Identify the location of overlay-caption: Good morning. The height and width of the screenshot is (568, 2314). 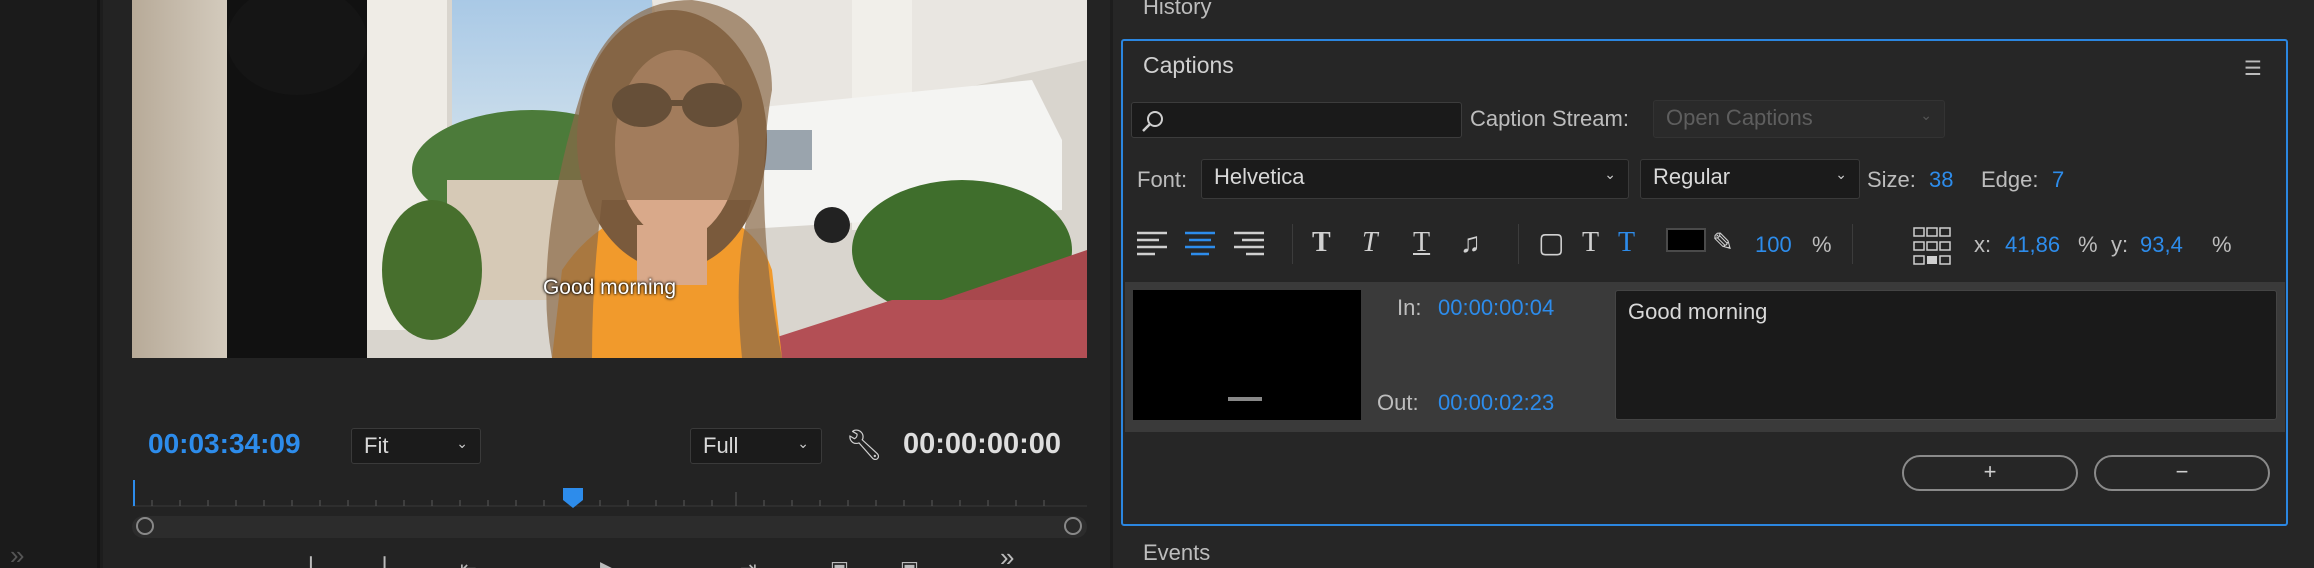
(609, 287).